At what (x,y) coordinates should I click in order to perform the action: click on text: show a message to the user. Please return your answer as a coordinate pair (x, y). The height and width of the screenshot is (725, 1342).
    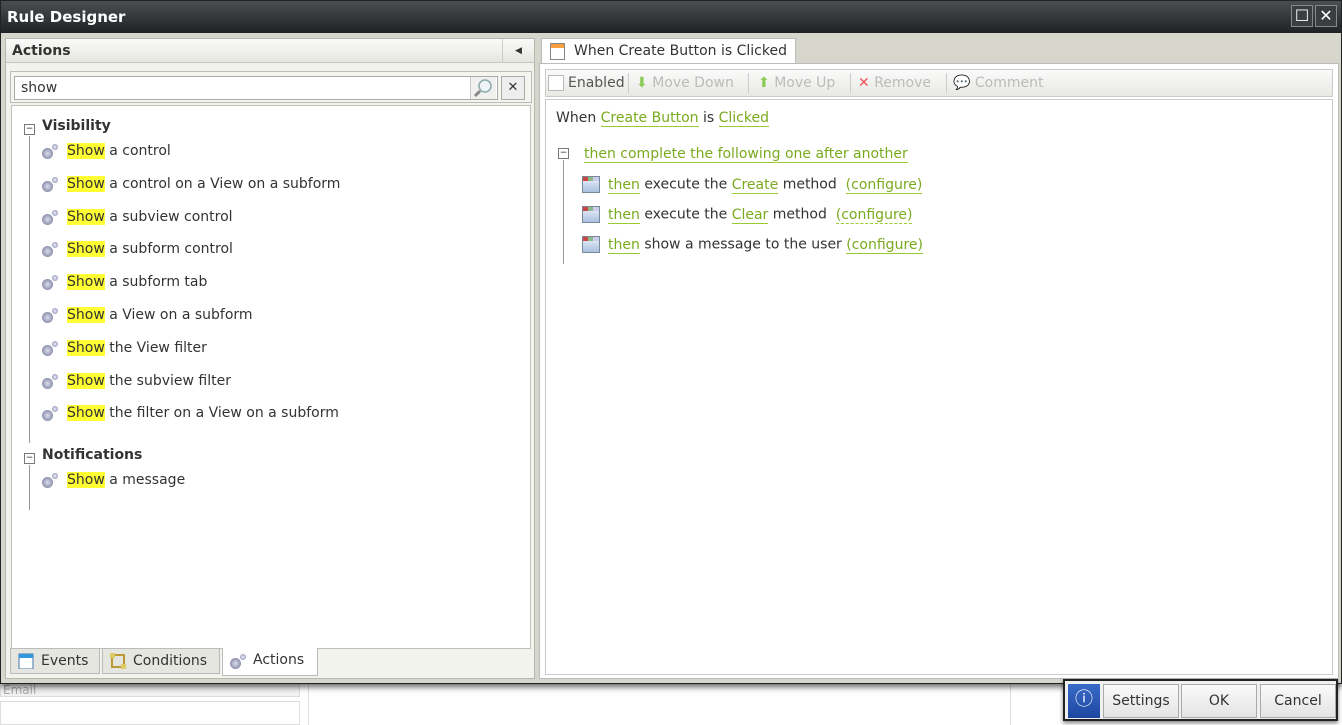
    Looking at the image, I should click on (743, 244).